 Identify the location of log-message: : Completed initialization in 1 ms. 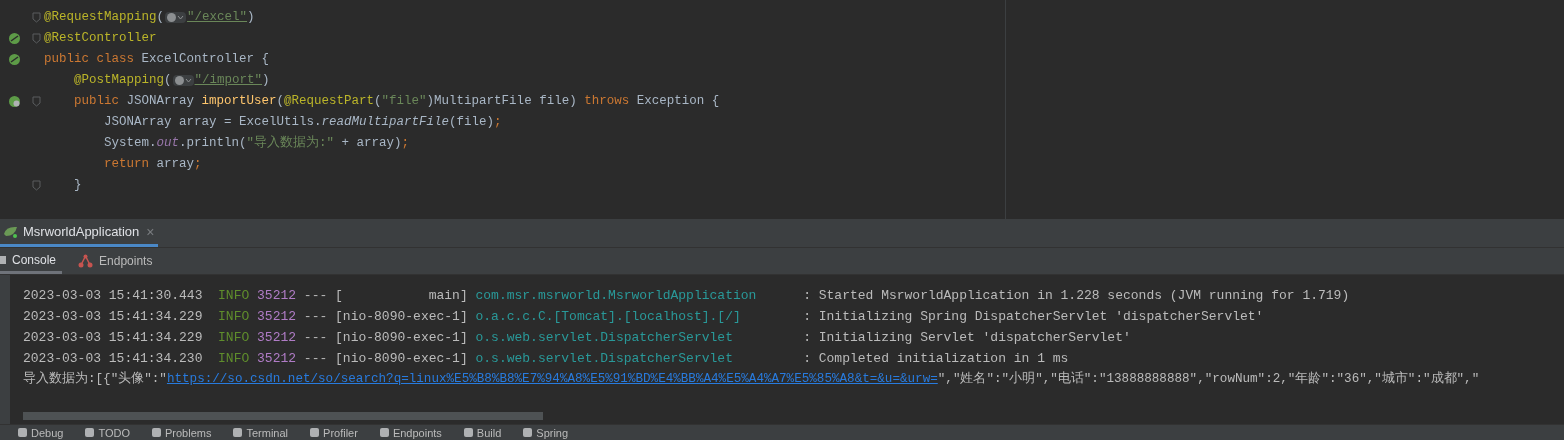
(936, 358).